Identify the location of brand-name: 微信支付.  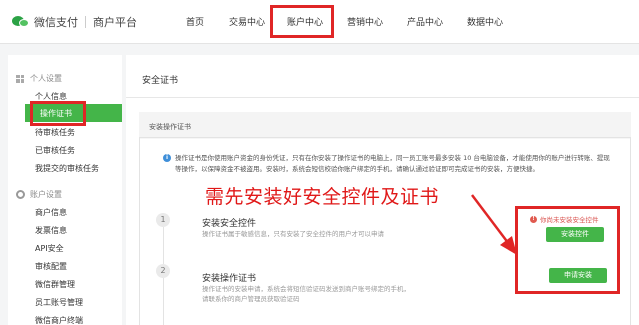
(56, 22).